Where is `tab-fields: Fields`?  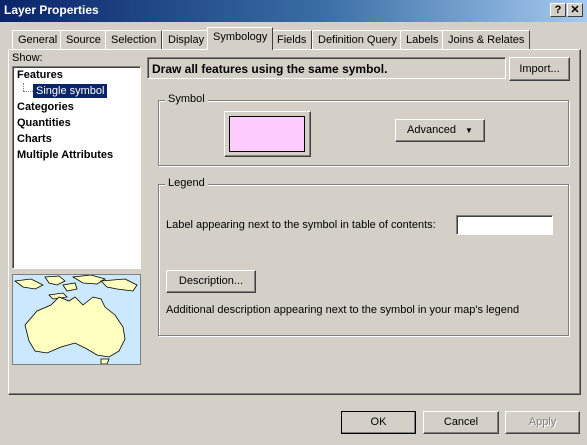 tab-fields: Fields is located at coordinates (292, 39).